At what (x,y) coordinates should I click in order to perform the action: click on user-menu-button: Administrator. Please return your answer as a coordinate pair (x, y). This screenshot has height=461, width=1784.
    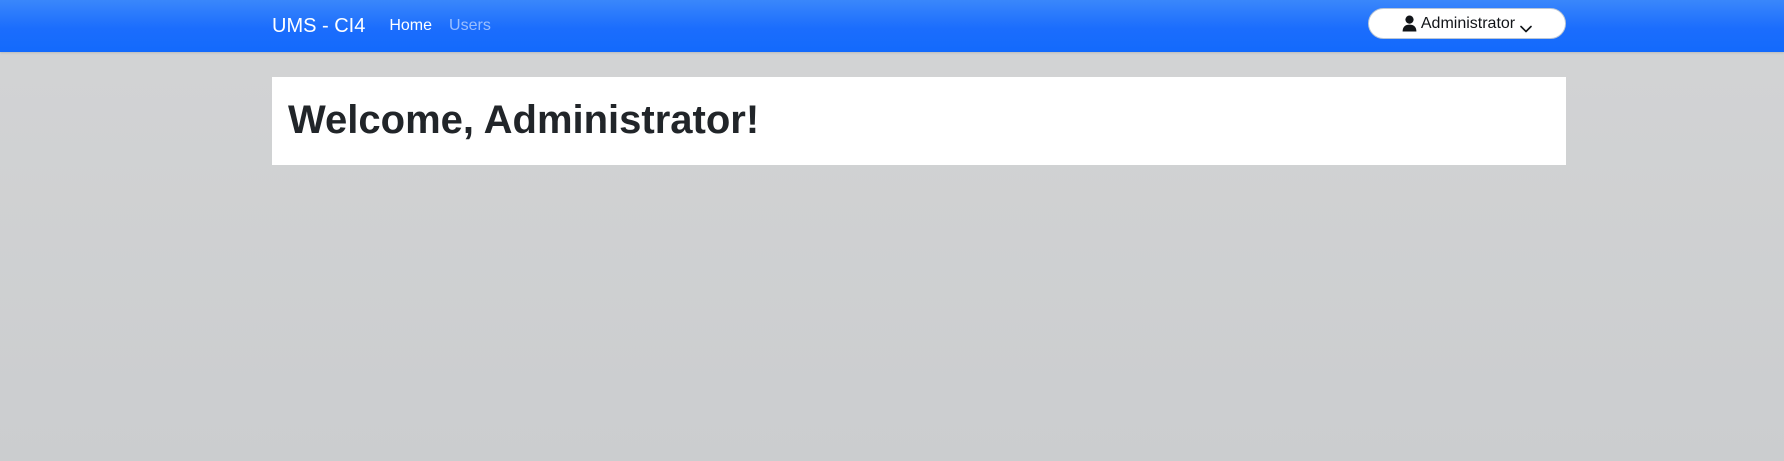
    Looking at the image, I should click on (1467, 23).